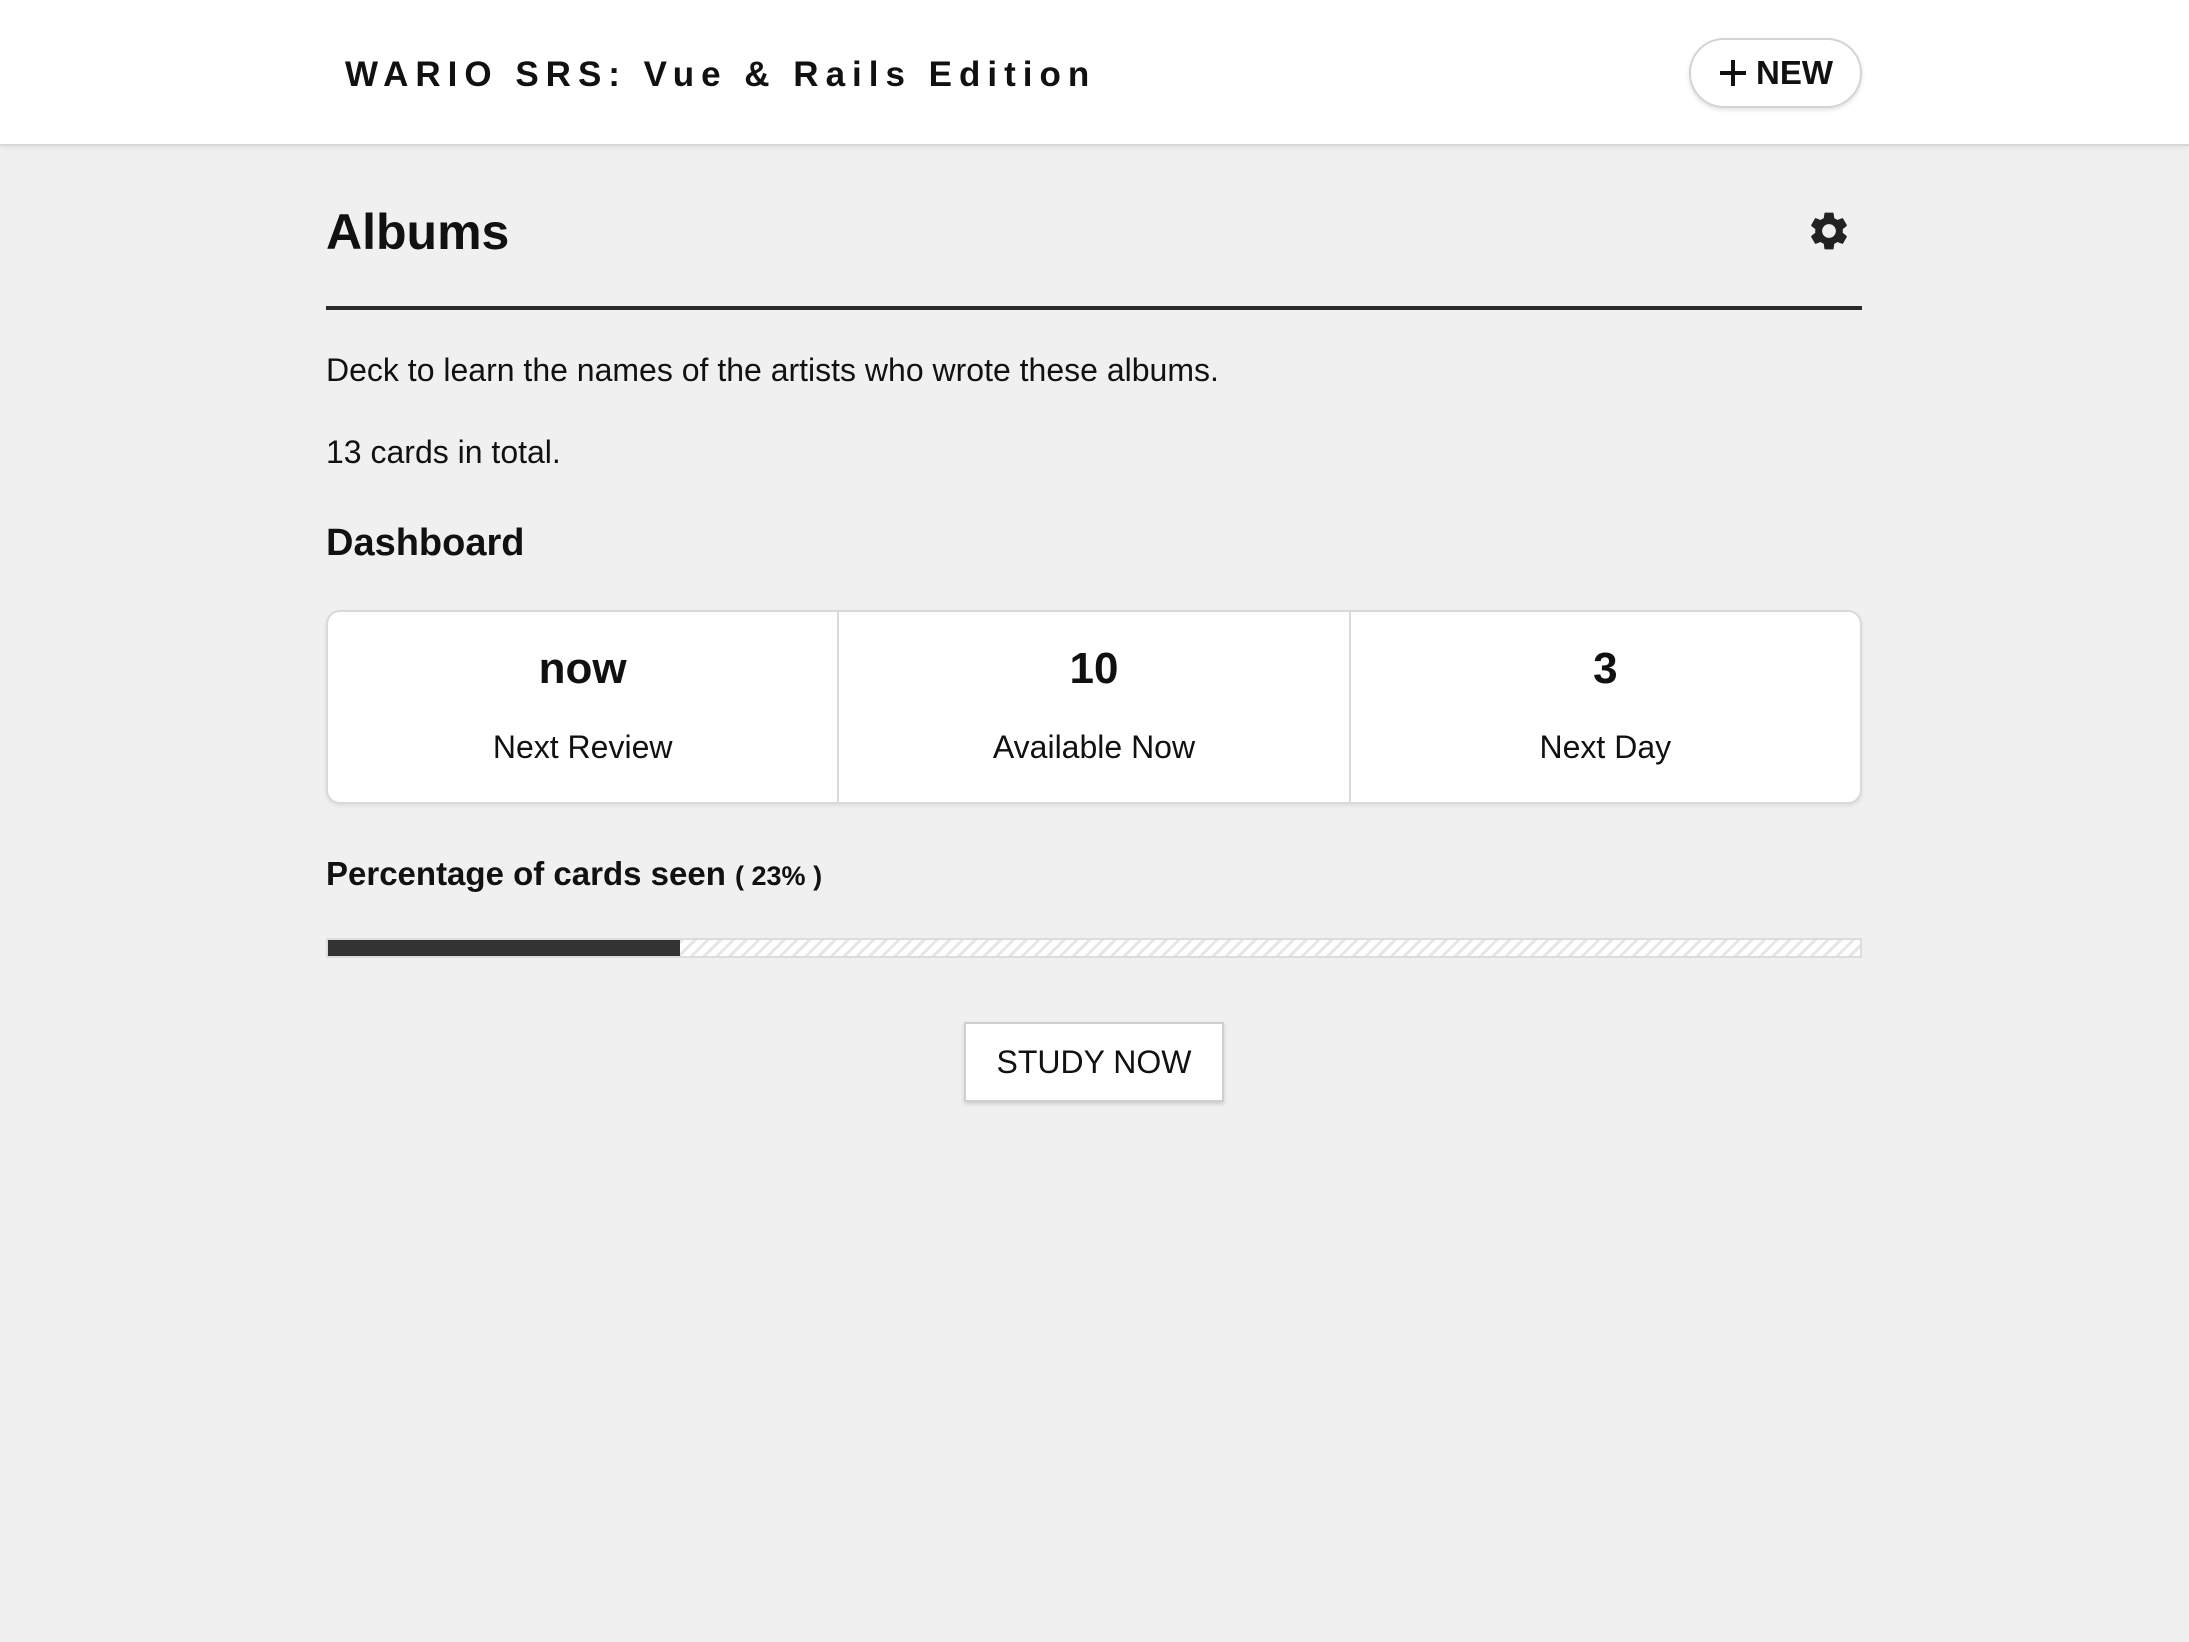 This screenshot has width=2189, height=1642. What do you see at coordinates (1094, 668) in the screenshot?
I see `stat-value: 10` at bounding box center [1094, 668].